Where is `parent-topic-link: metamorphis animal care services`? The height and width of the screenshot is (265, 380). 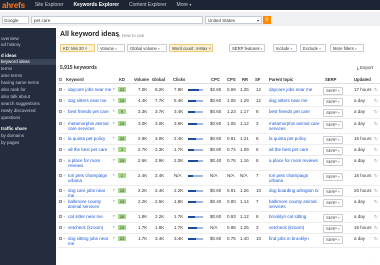 parent-topic-link: metamorphis animal care services is located at coordinates (295, 126).